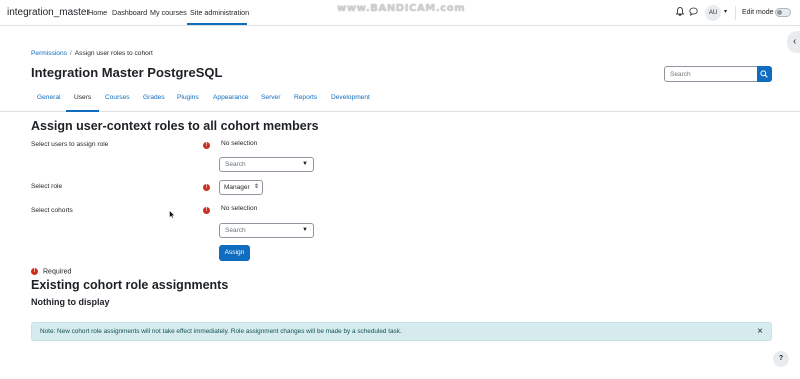  What do you see at coordinates (783, 12) in the screenshot?
I see `edit-mode-toggle` at bounding box center [783, 12].